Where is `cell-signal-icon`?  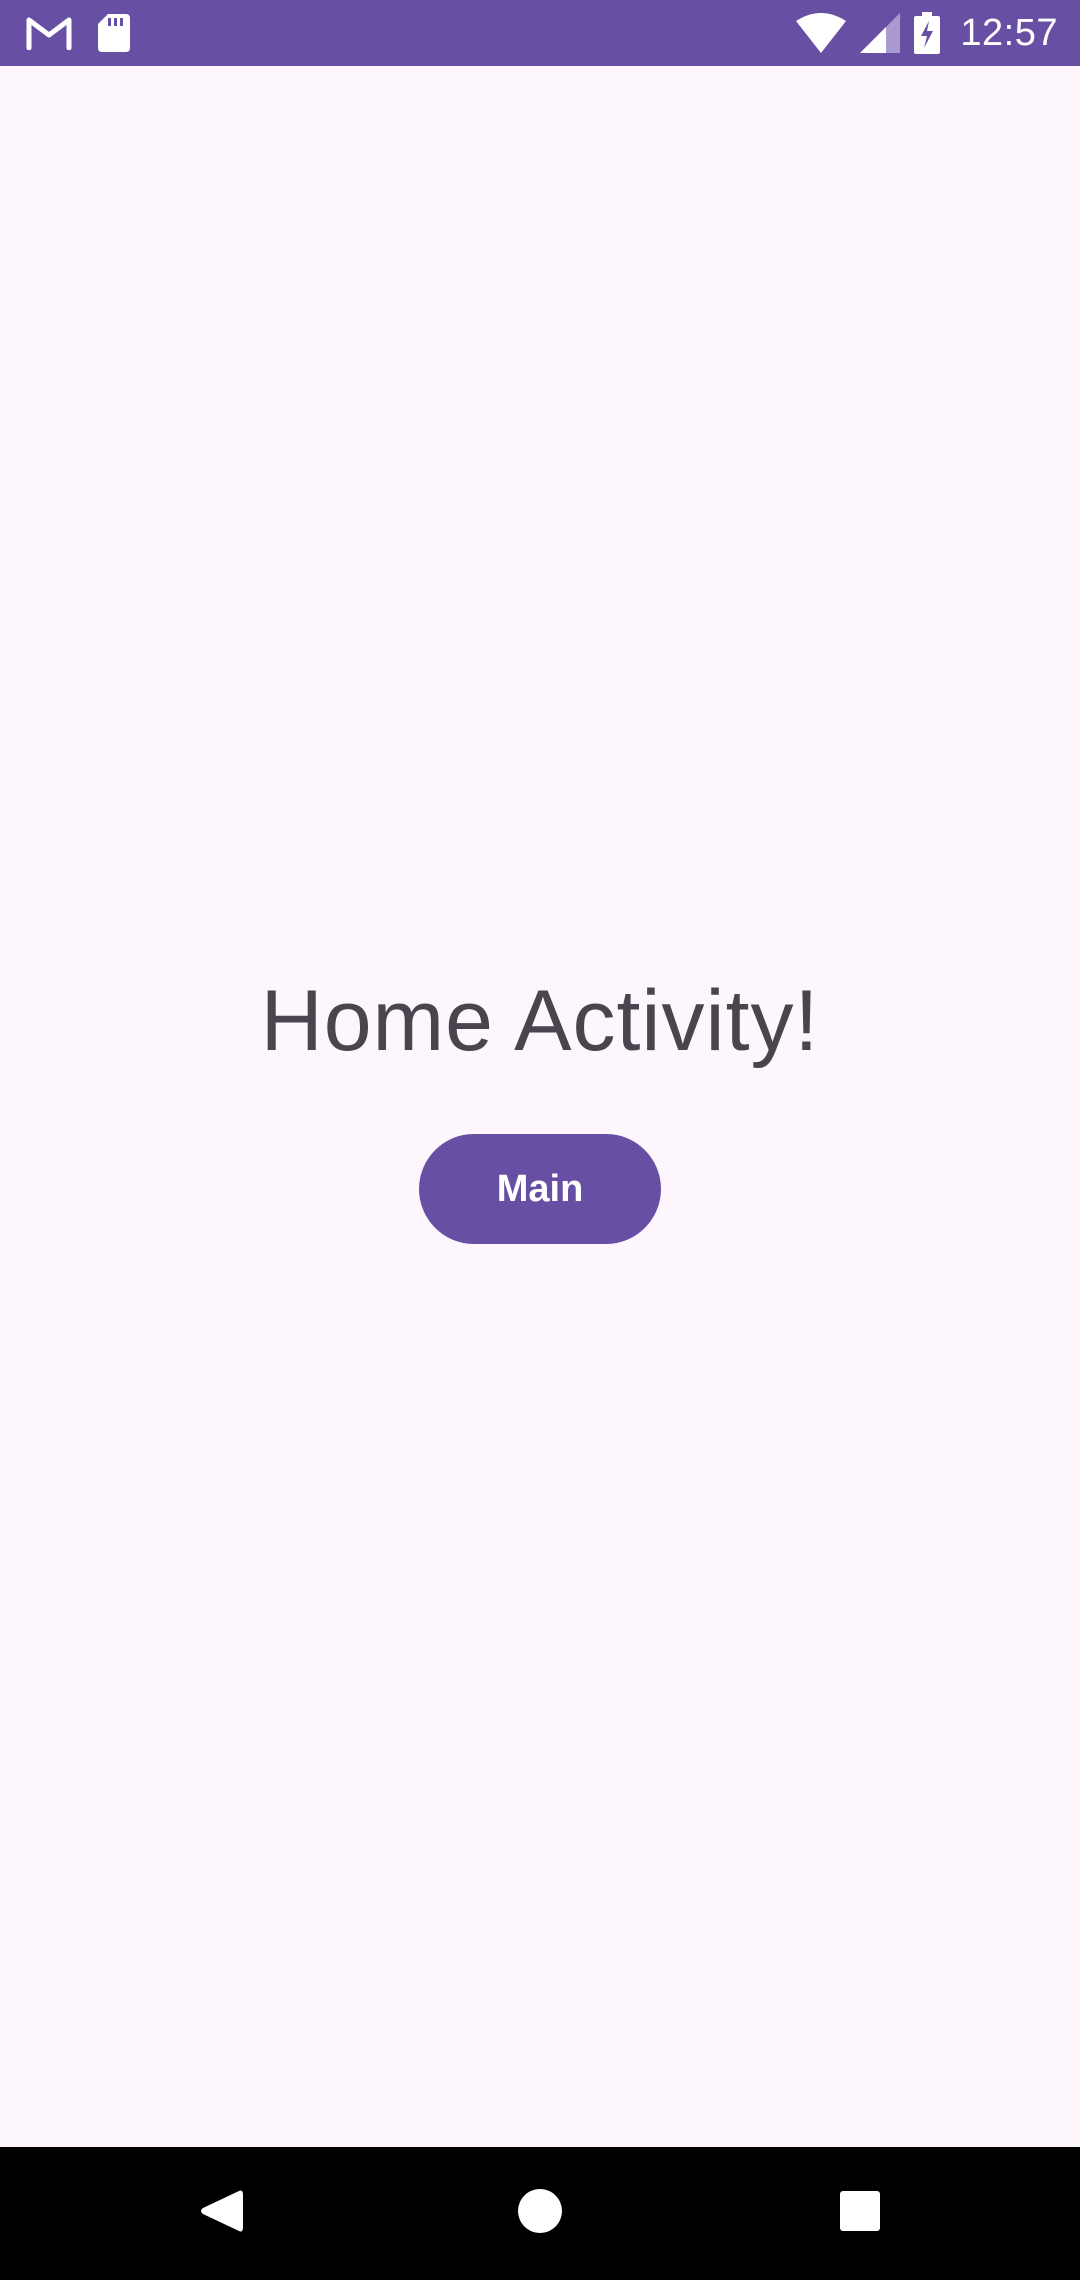 cell-signal-icon is located at coordinates (880, 33).